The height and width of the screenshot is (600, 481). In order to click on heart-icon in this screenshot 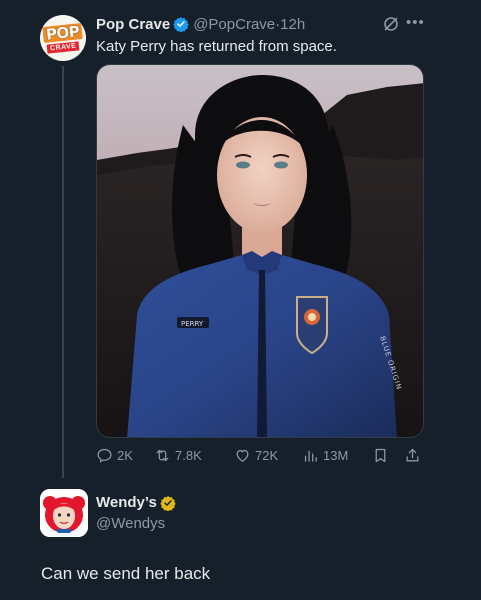, I will do `click(242, 455)`.